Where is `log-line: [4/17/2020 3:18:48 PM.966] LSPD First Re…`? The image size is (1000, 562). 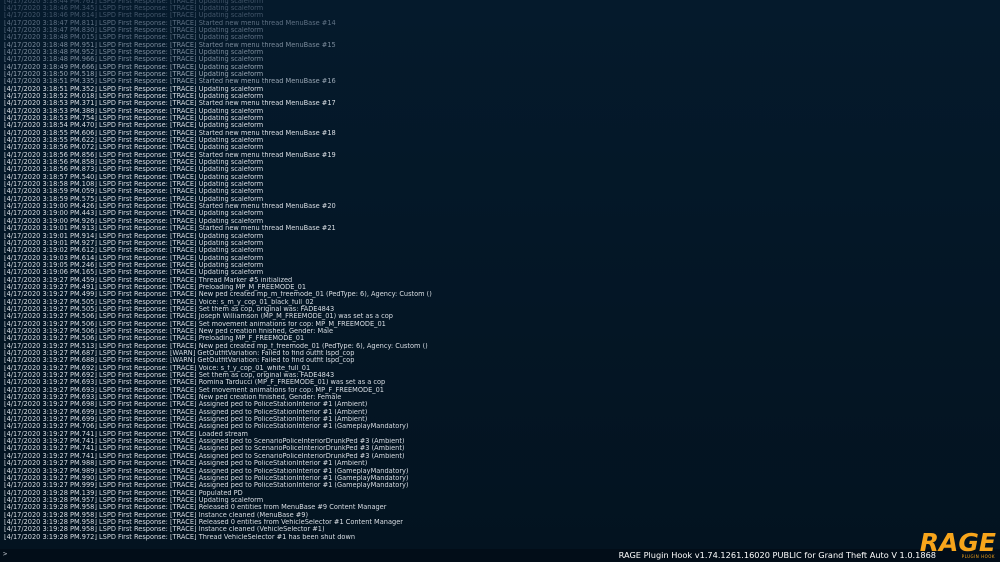
log-line: [4/17/2020 3:18:48 PM.966] LSPD First Re… is located at coordinates (134, 60).